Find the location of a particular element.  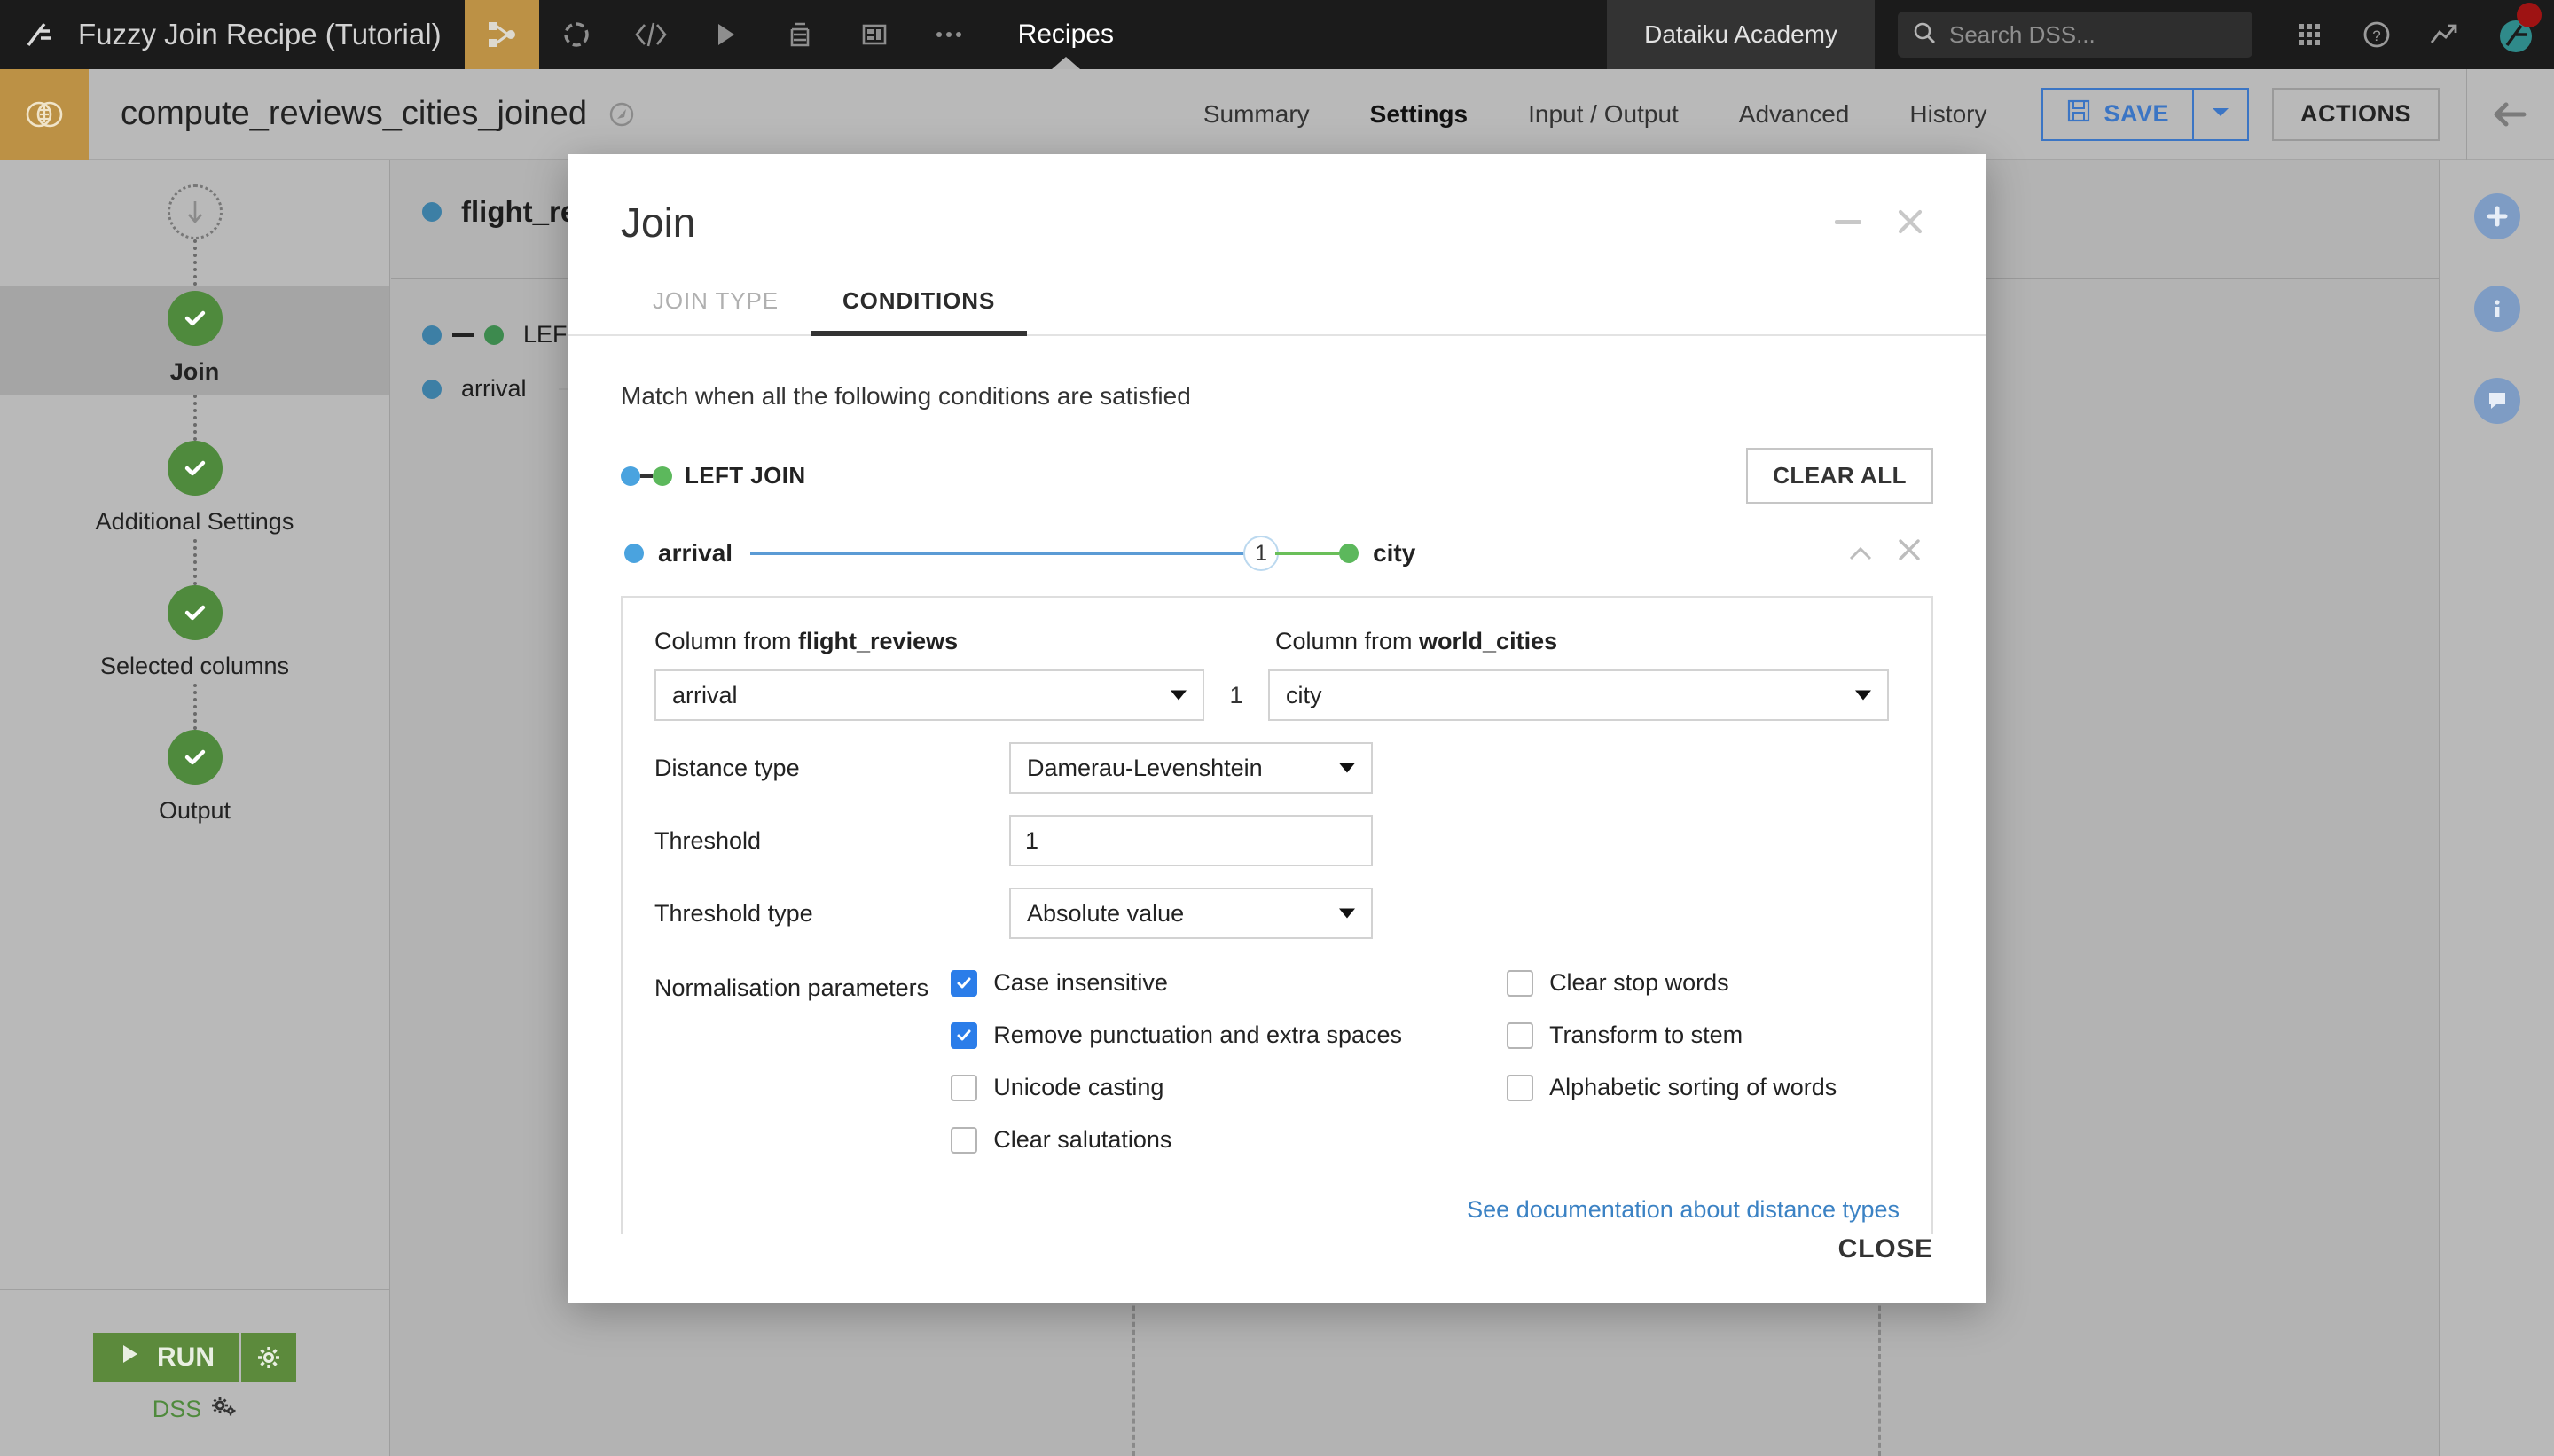

checkbox-transform-to-stem: Transform to stem is located at coordinates (1703, 1035).